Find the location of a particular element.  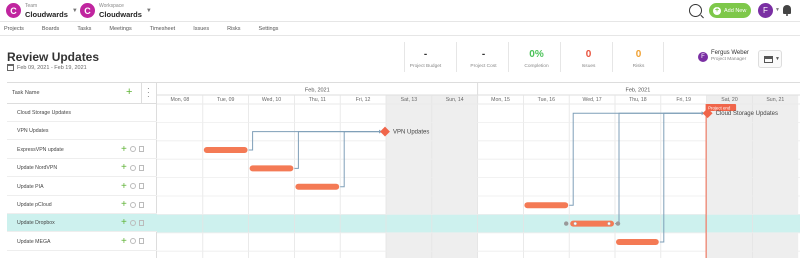

task-row: ExpressVPN update + is located at coordinates (82, 150).